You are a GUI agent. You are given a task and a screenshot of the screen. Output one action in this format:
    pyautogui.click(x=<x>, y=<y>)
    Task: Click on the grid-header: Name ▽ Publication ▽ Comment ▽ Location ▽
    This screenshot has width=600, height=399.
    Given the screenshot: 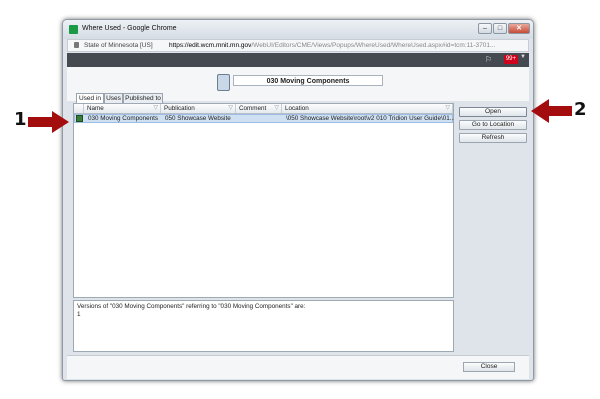 What is the action you would take?
    pyautogui.click(x=263, y=109)
    